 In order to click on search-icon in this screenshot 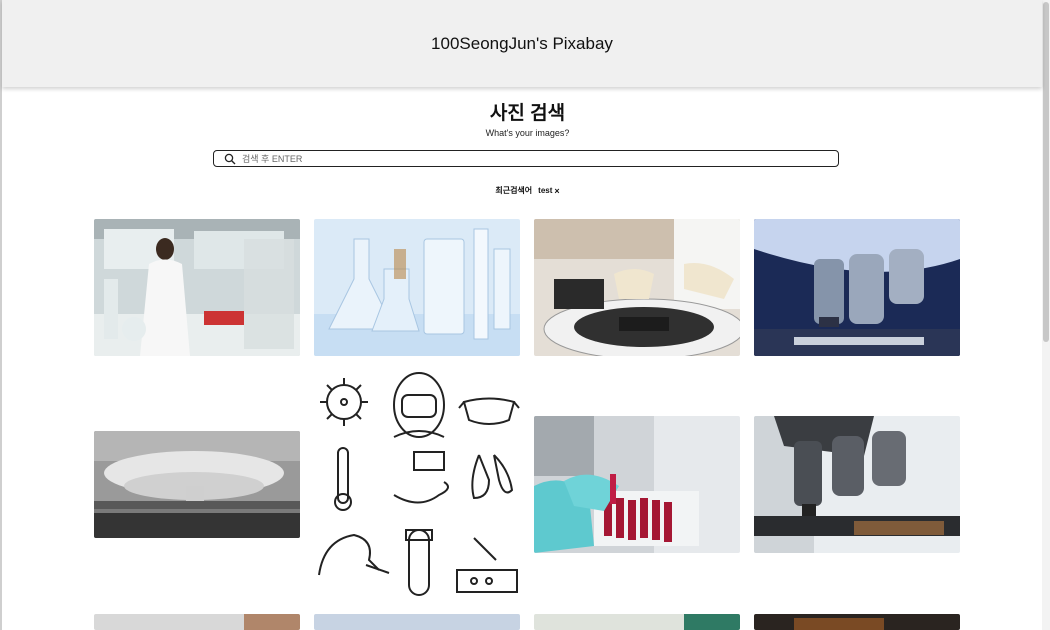, I will do `click(230, 158)`.